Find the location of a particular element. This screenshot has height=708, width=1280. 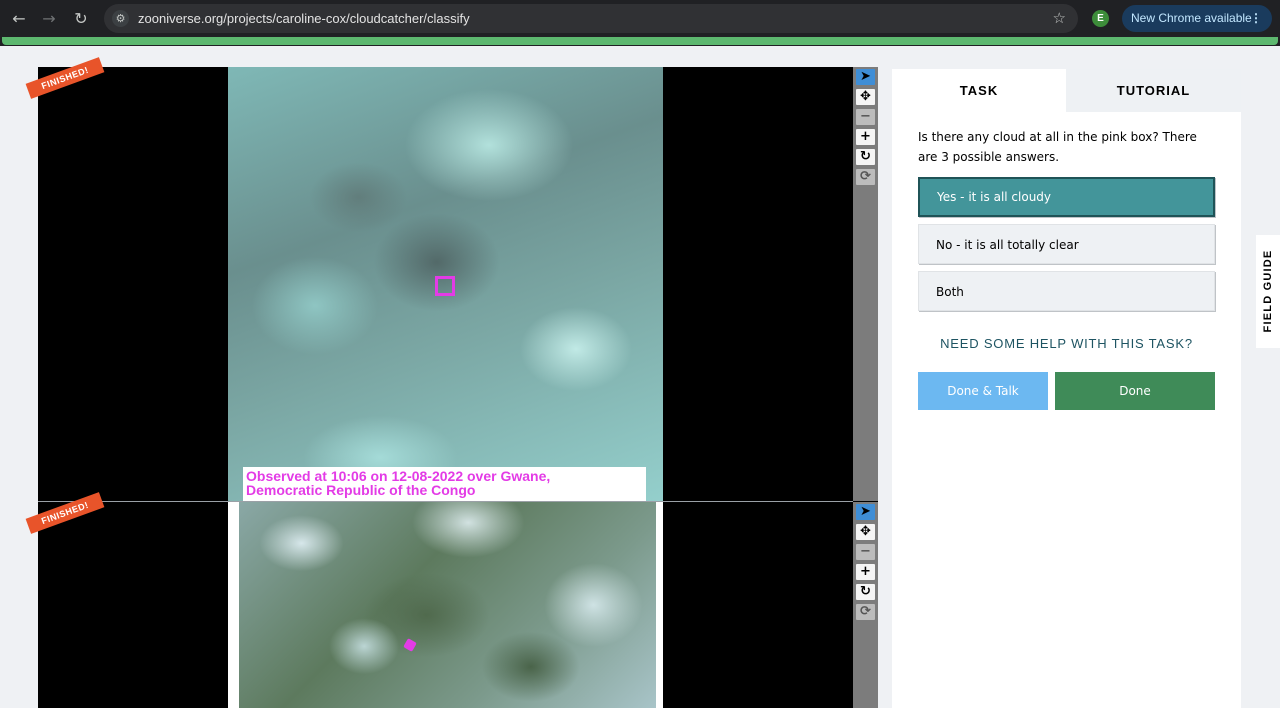

back-icon: ← is located at coordinates (19, 19).